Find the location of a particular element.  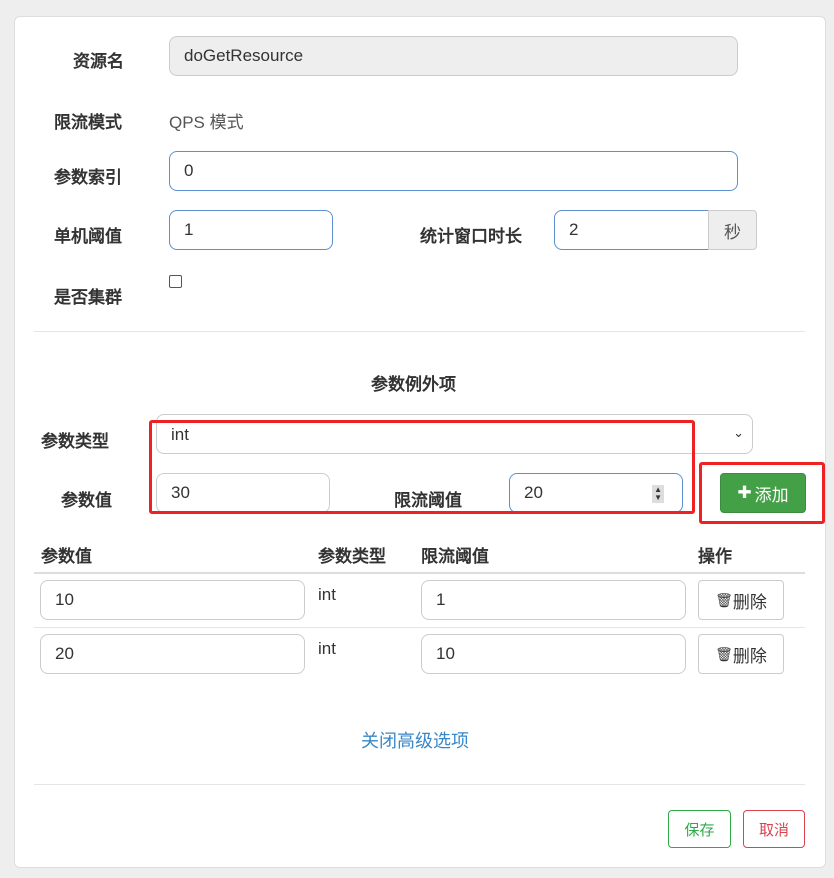

row-limit-input: 10 is located at coordinates (553, 654).